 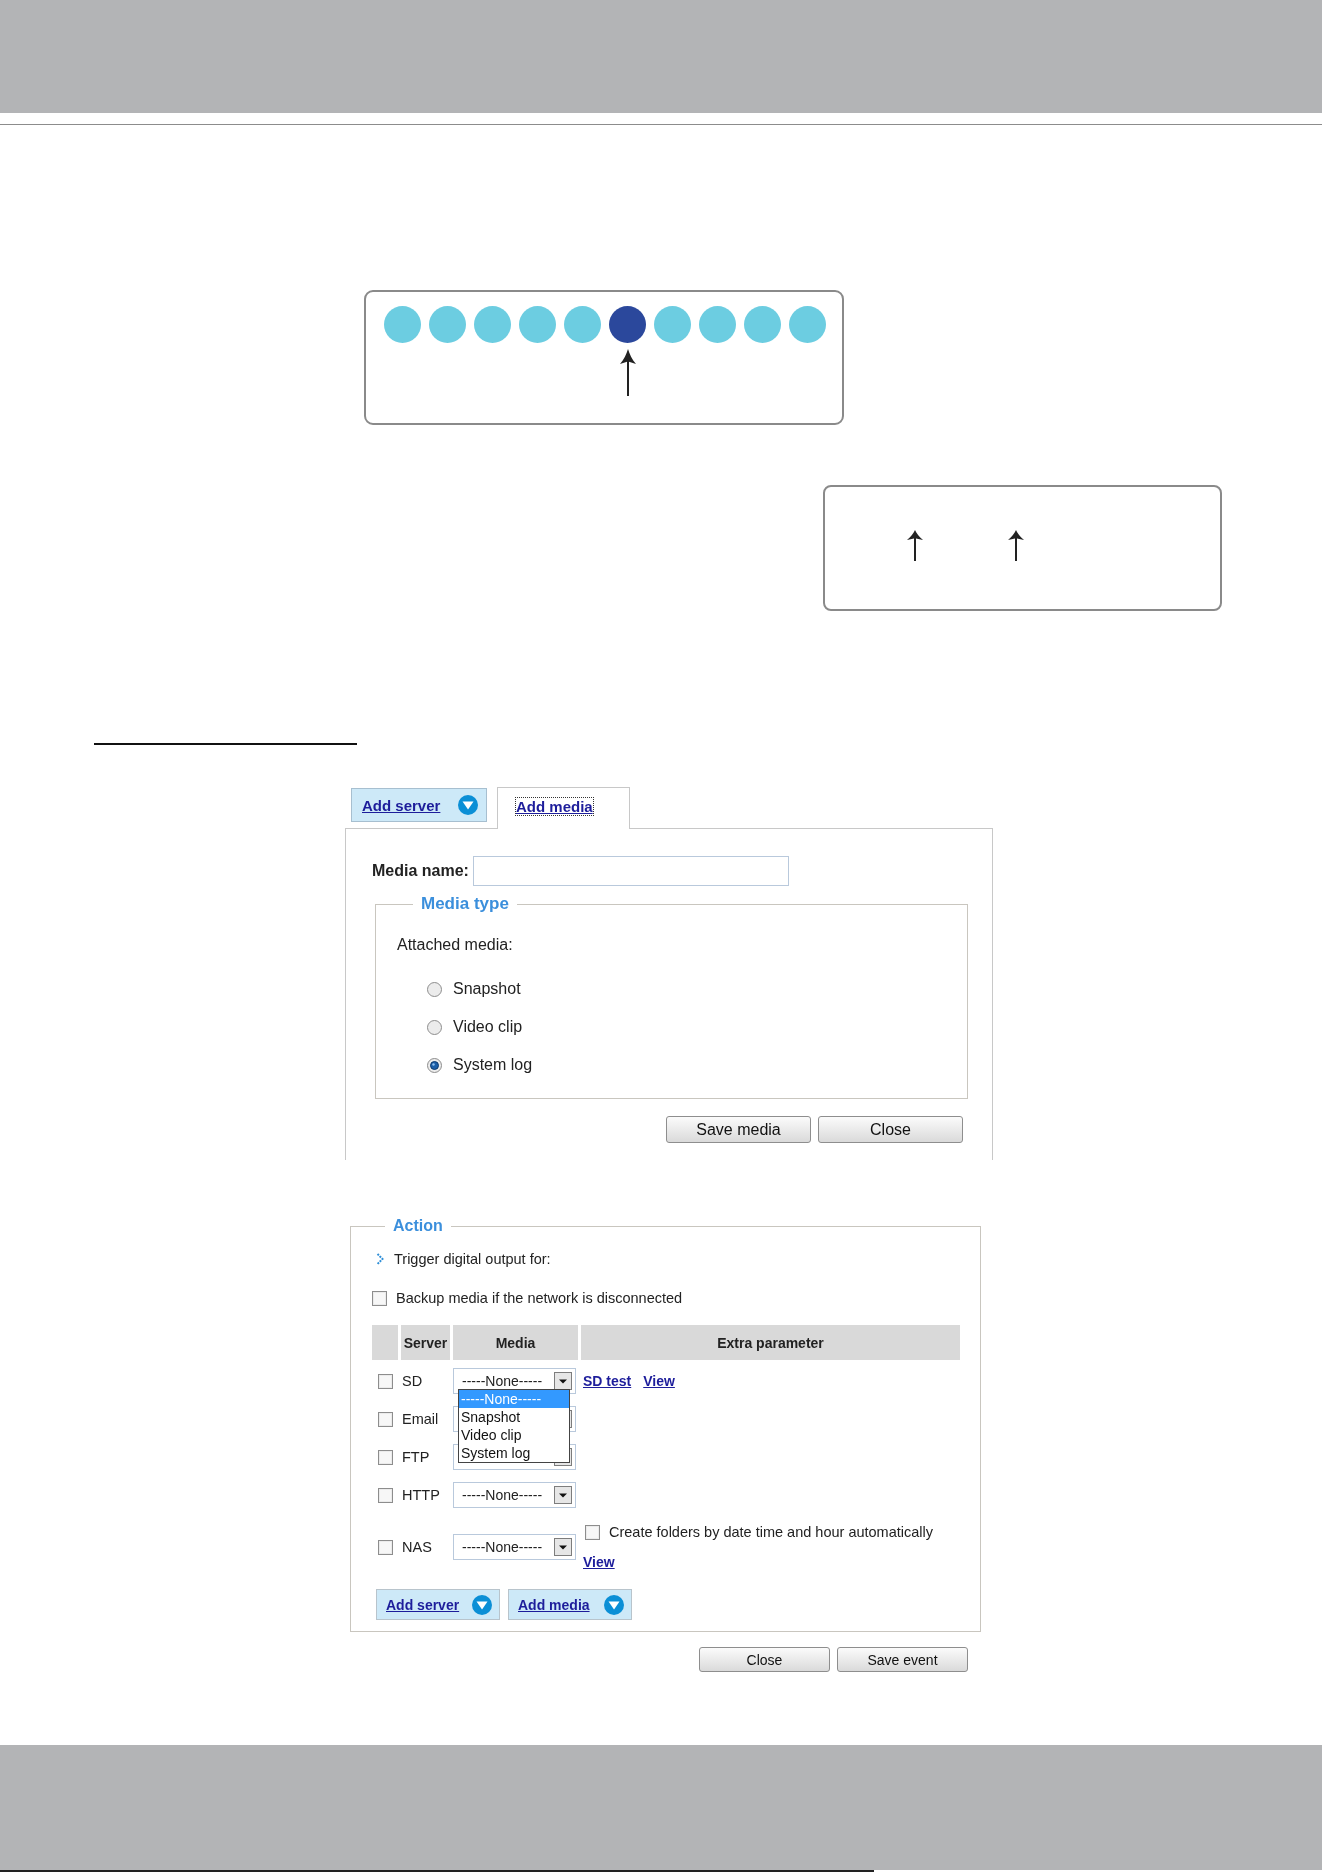 What do you see at coordinates (425, 1342) in the screenshot?
I see `column-header: Server` at bounding box center [425, 1342].